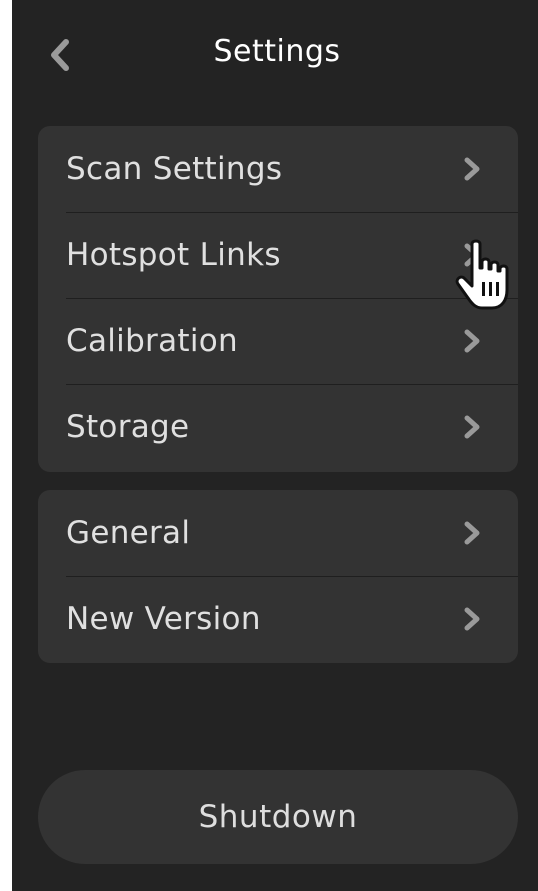 This screenshot has height=891, width=538. I want to click on menu-item-label: New Version, so click(163, 619).